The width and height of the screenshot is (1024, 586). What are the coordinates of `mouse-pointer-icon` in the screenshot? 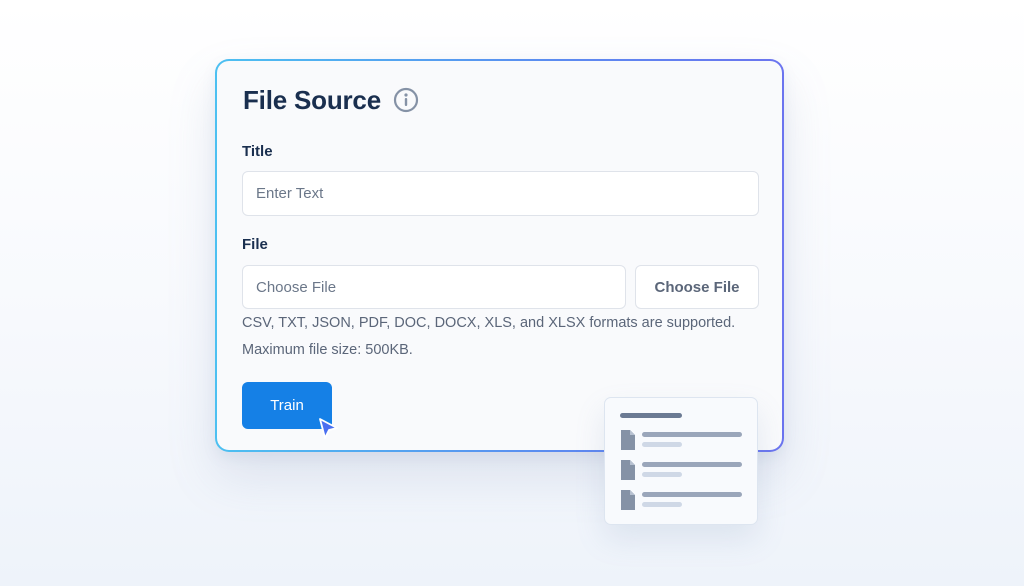 It's located at (329, 429).